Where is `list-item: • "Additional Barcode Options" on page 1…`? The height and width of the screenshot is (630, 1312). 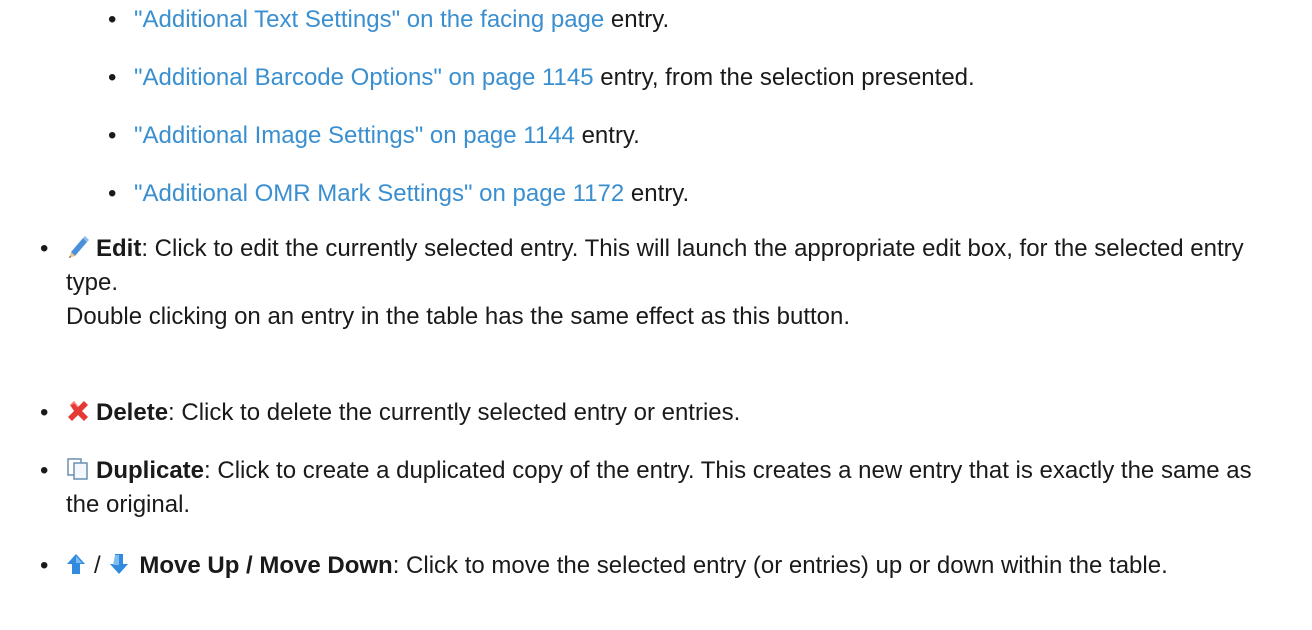 list-item: • "Additional Barcode Options" on page 1… is located at coordinates (541, 89).